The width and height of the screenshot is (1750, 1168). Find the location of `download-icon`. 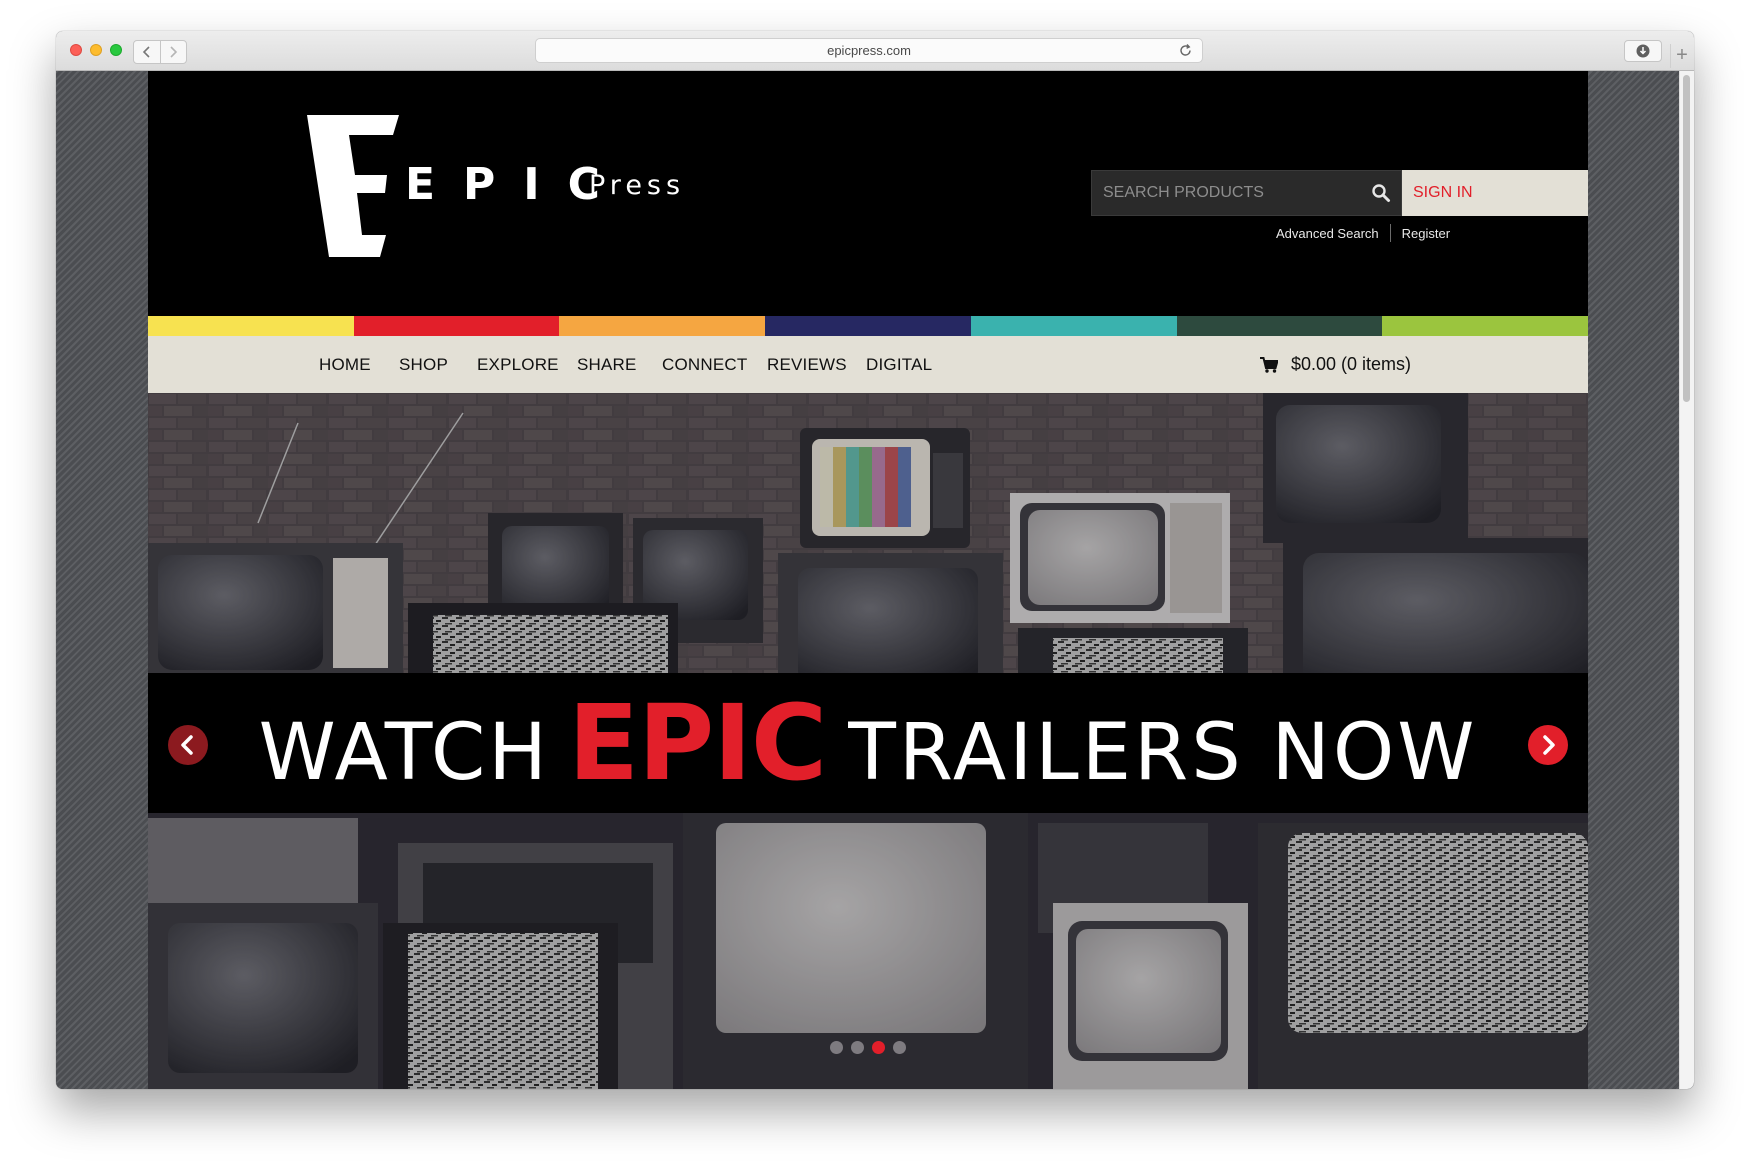

download-icon is located at coordinates (1643, 51).